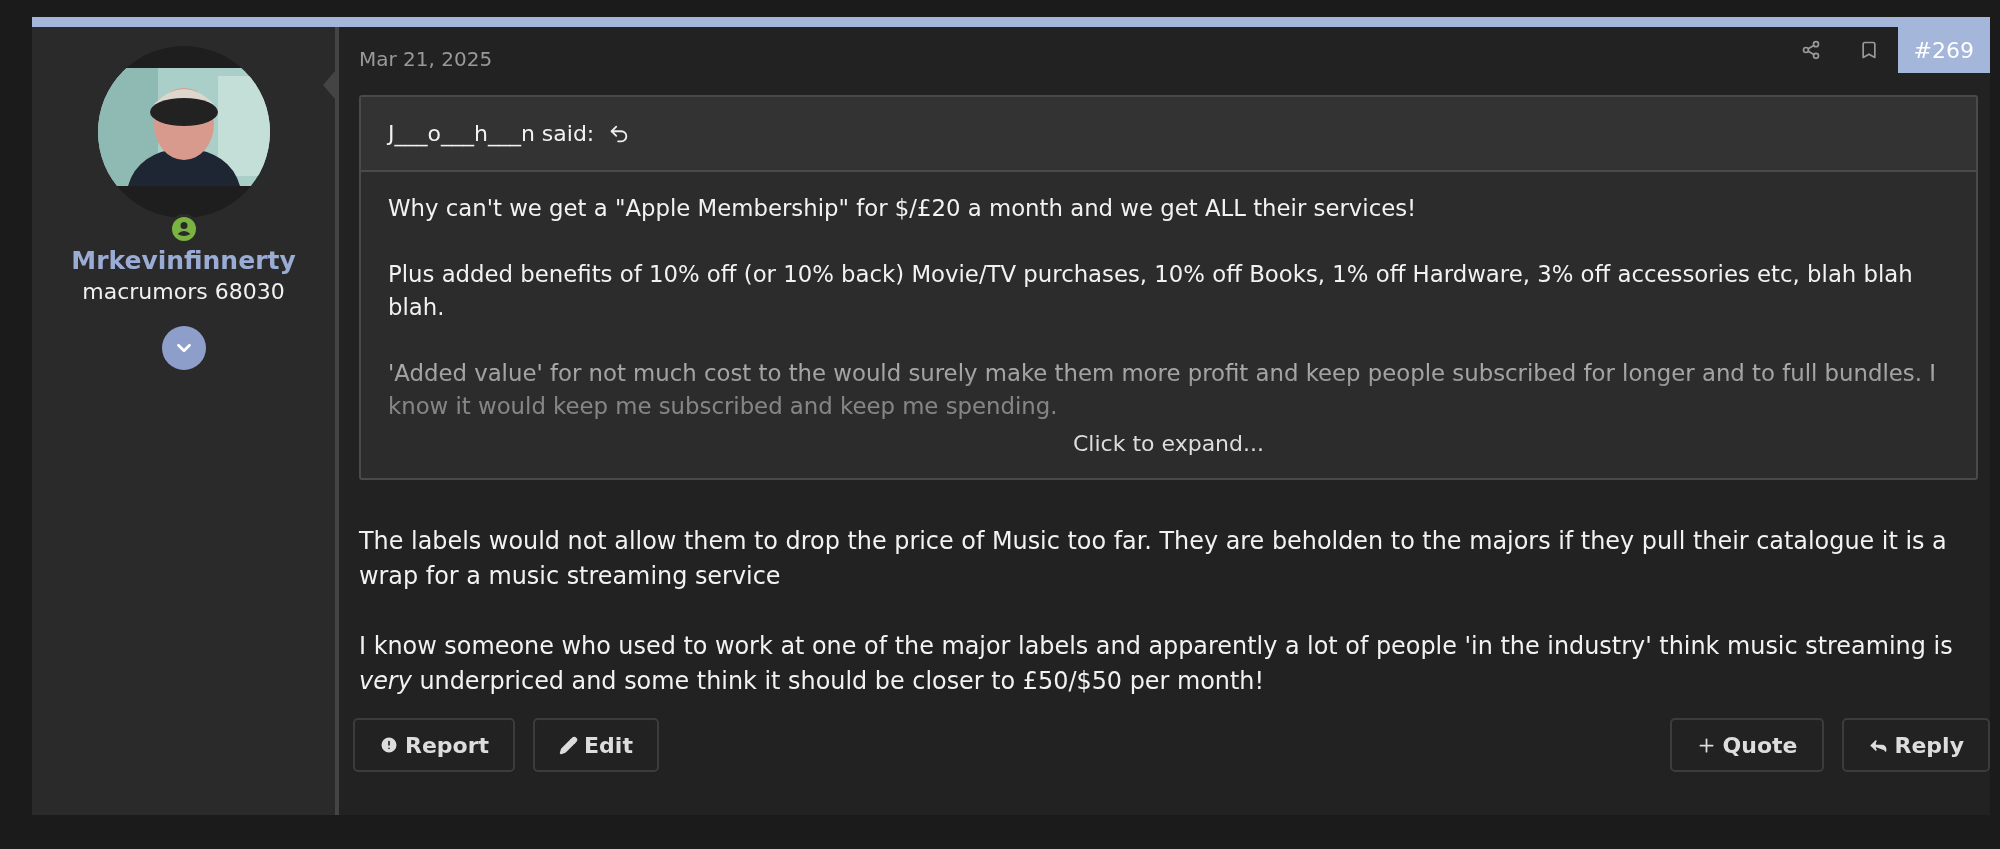  What do you see at coordinates (1153, 559) in the screenshot?
I see `post-paragraph: The labels would not allow them to drop the price of Music too far. They are beholden to the majors if they pull their catalogue it is a wrap for a music streaming service` at bounding box center [1153, 559].